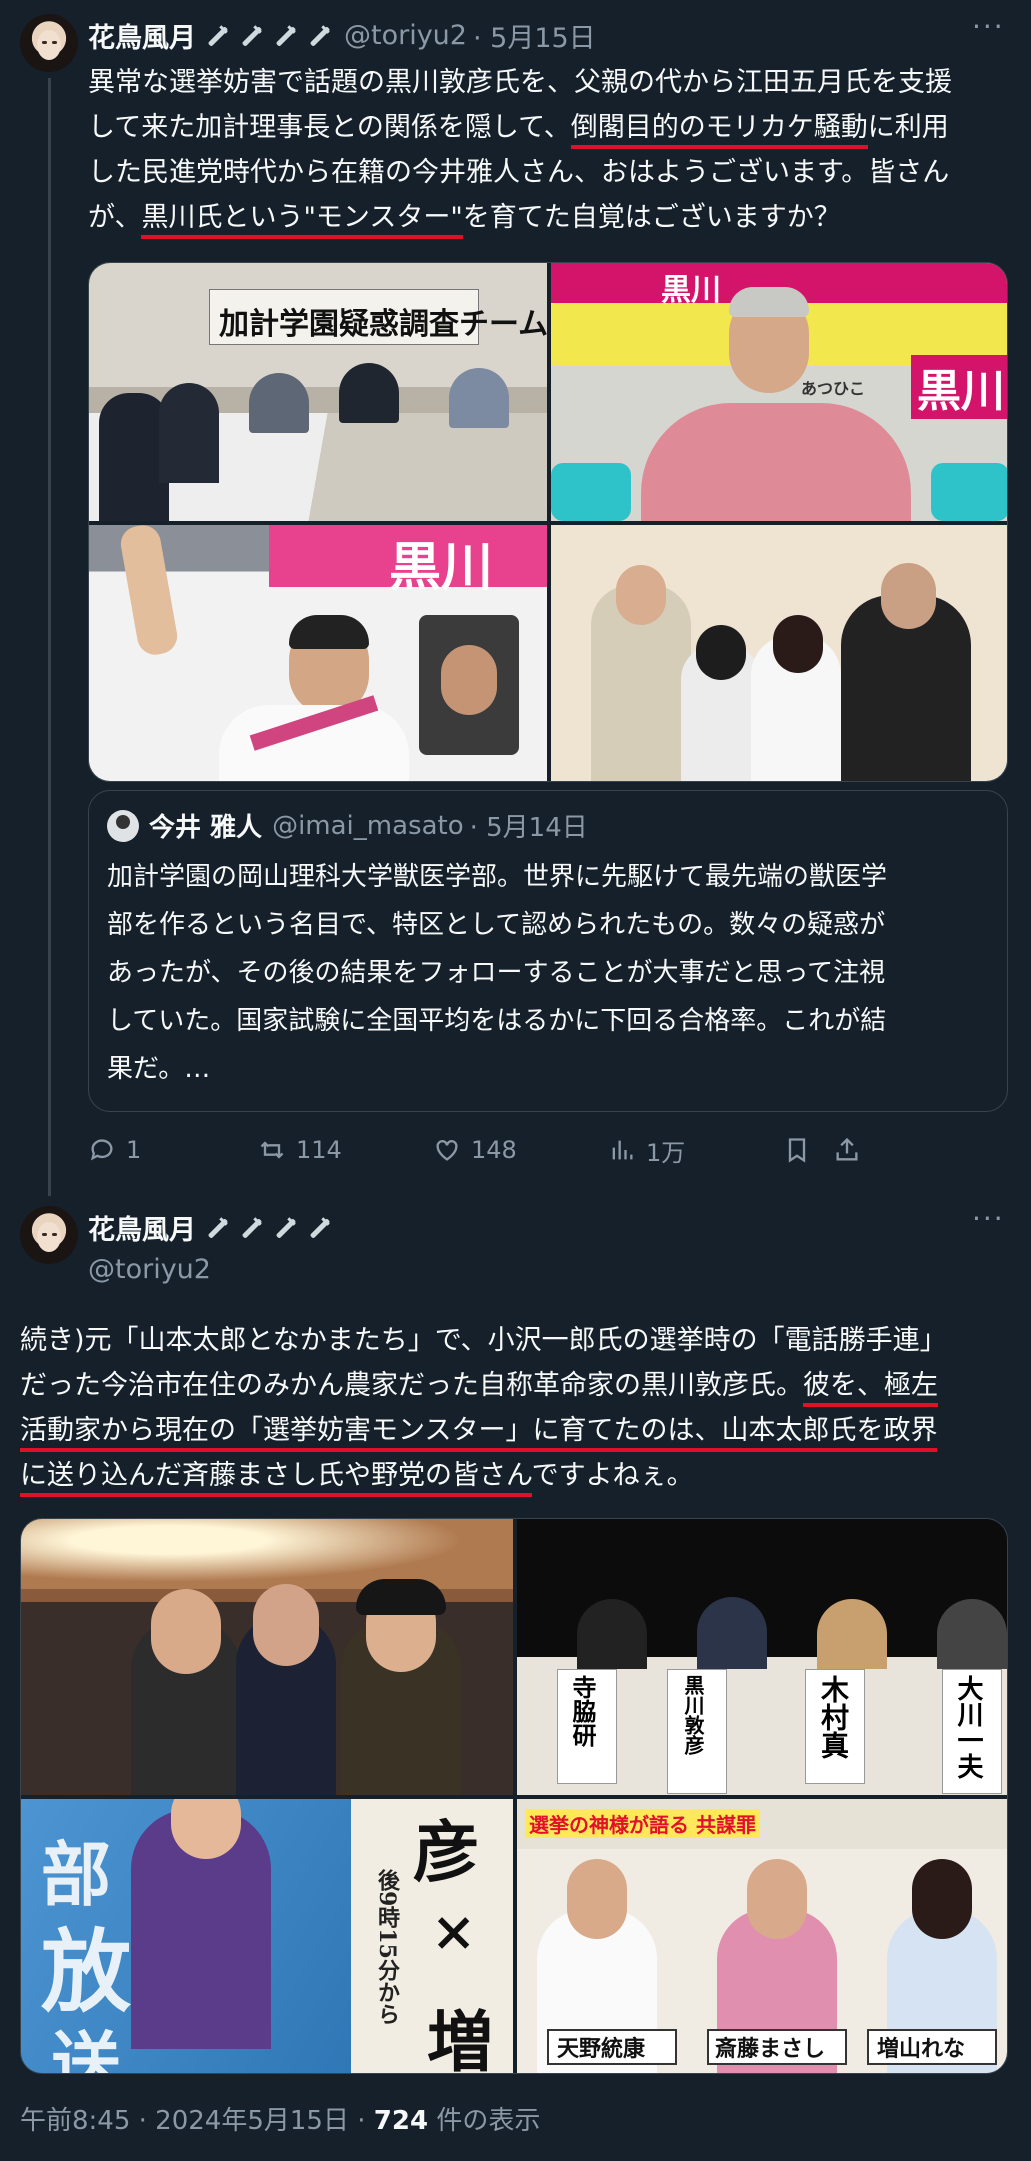  I want to click on tweet-timestamp: 午前8:45 · 2024年5月15日 · 724 件の表示, so click(280, 2121).